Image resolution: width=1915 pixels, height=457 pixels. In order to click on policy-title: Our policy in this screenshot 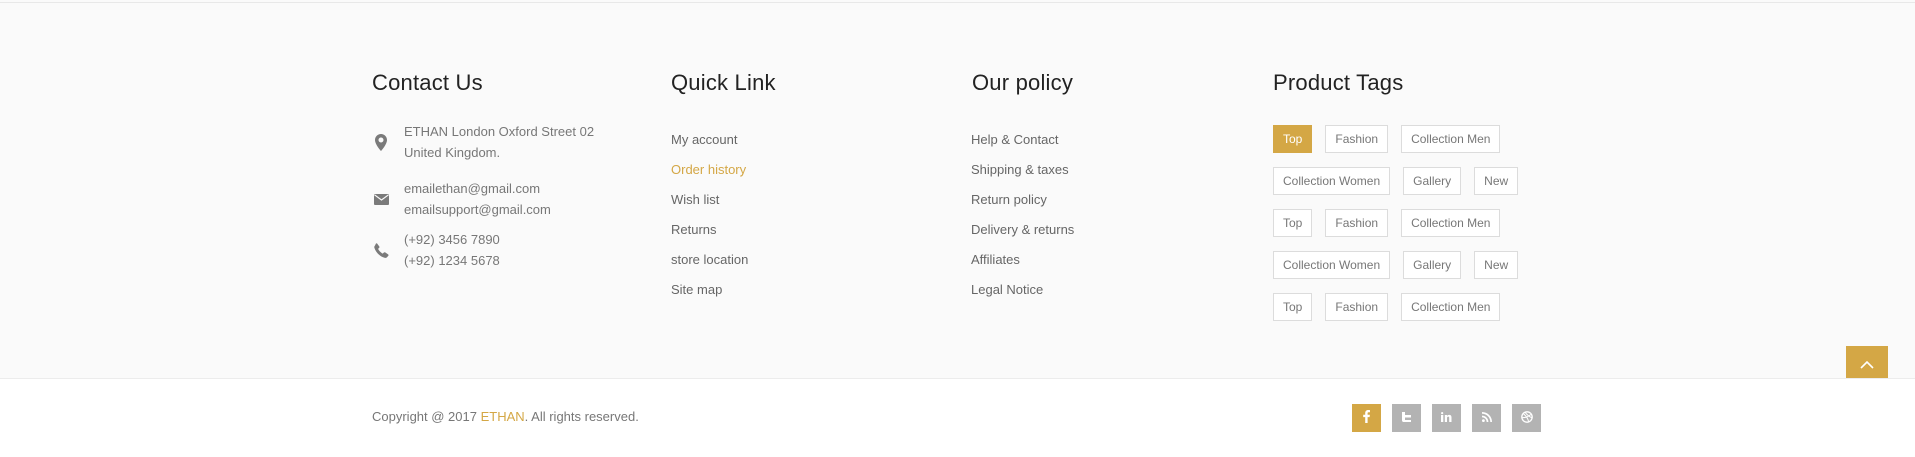, I will do `click(1023, 82)`.